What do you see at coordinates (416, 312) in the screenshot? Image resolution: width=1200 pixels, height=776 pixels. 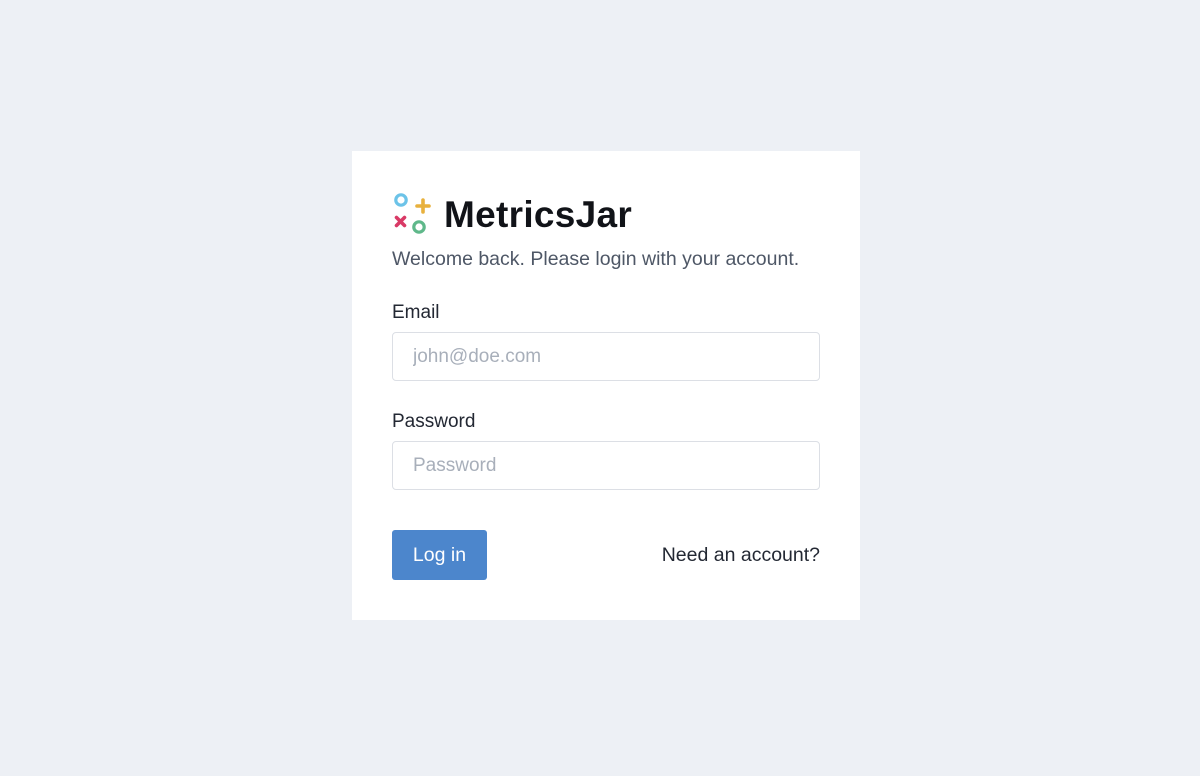 I see `email-label: Email` at bounding box center [416, 312].